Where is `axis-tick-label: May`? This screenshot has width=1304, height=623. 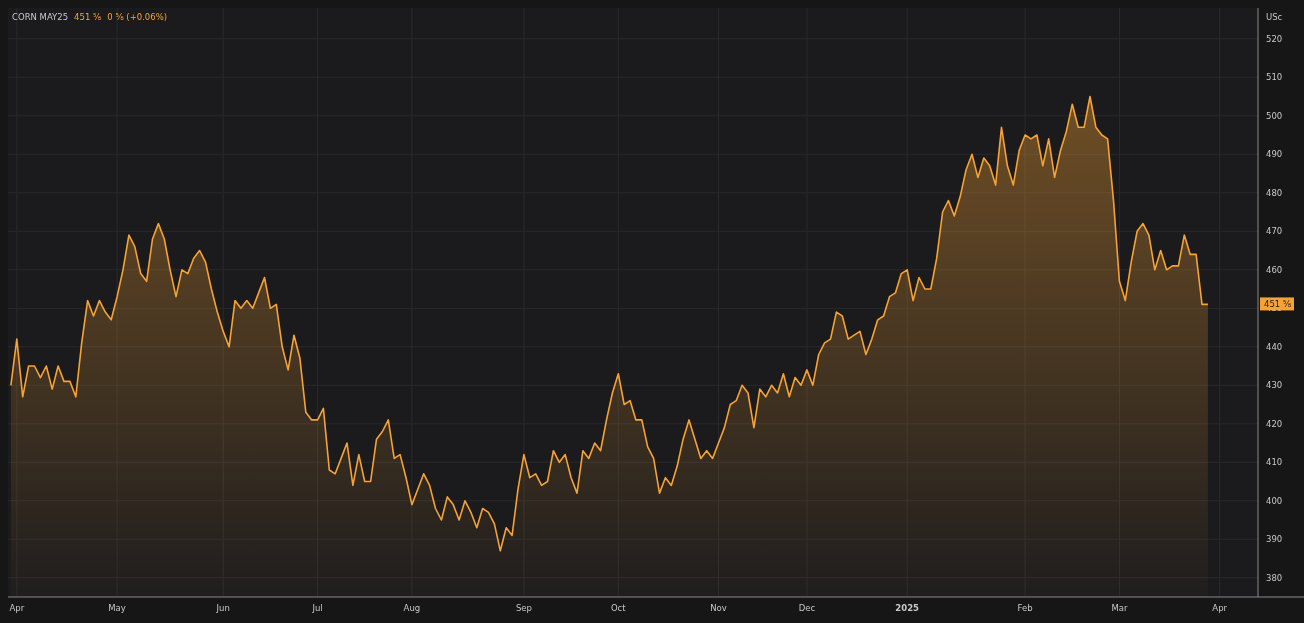
axis-tick-label: May is located at coordinates (117, 608).